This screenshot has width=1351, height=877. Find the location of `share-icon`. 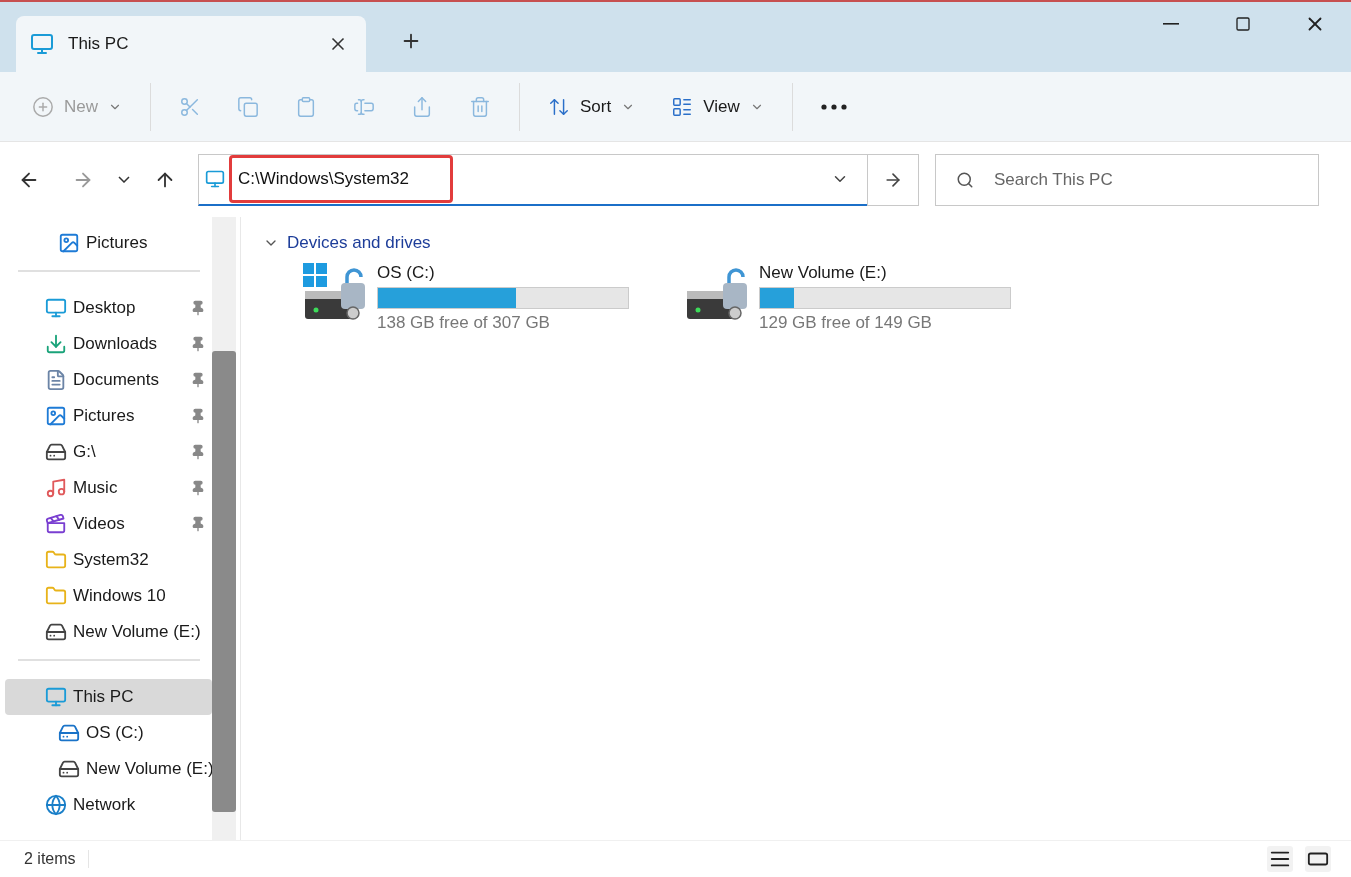

share-icon is located at coordinates (422, 106).